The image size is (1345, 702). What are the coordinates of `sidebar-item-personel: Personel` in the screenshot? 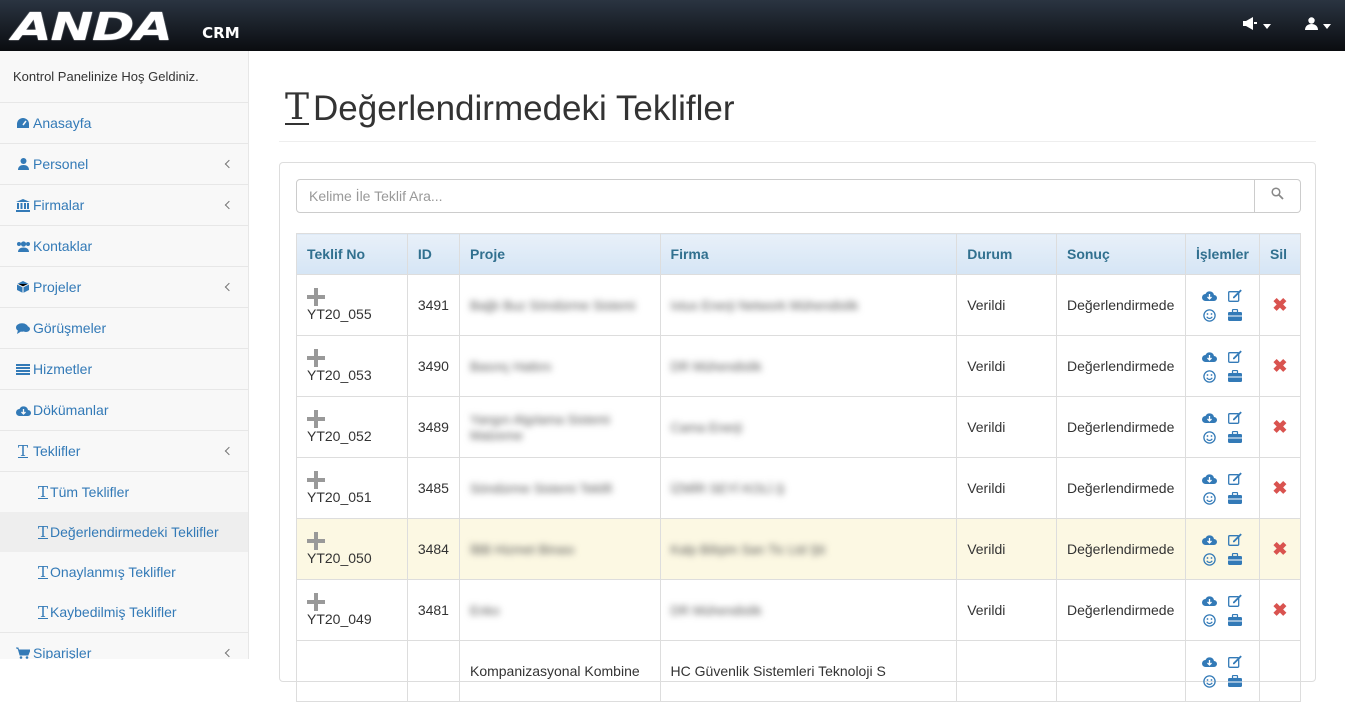 It's located at (124, 164).